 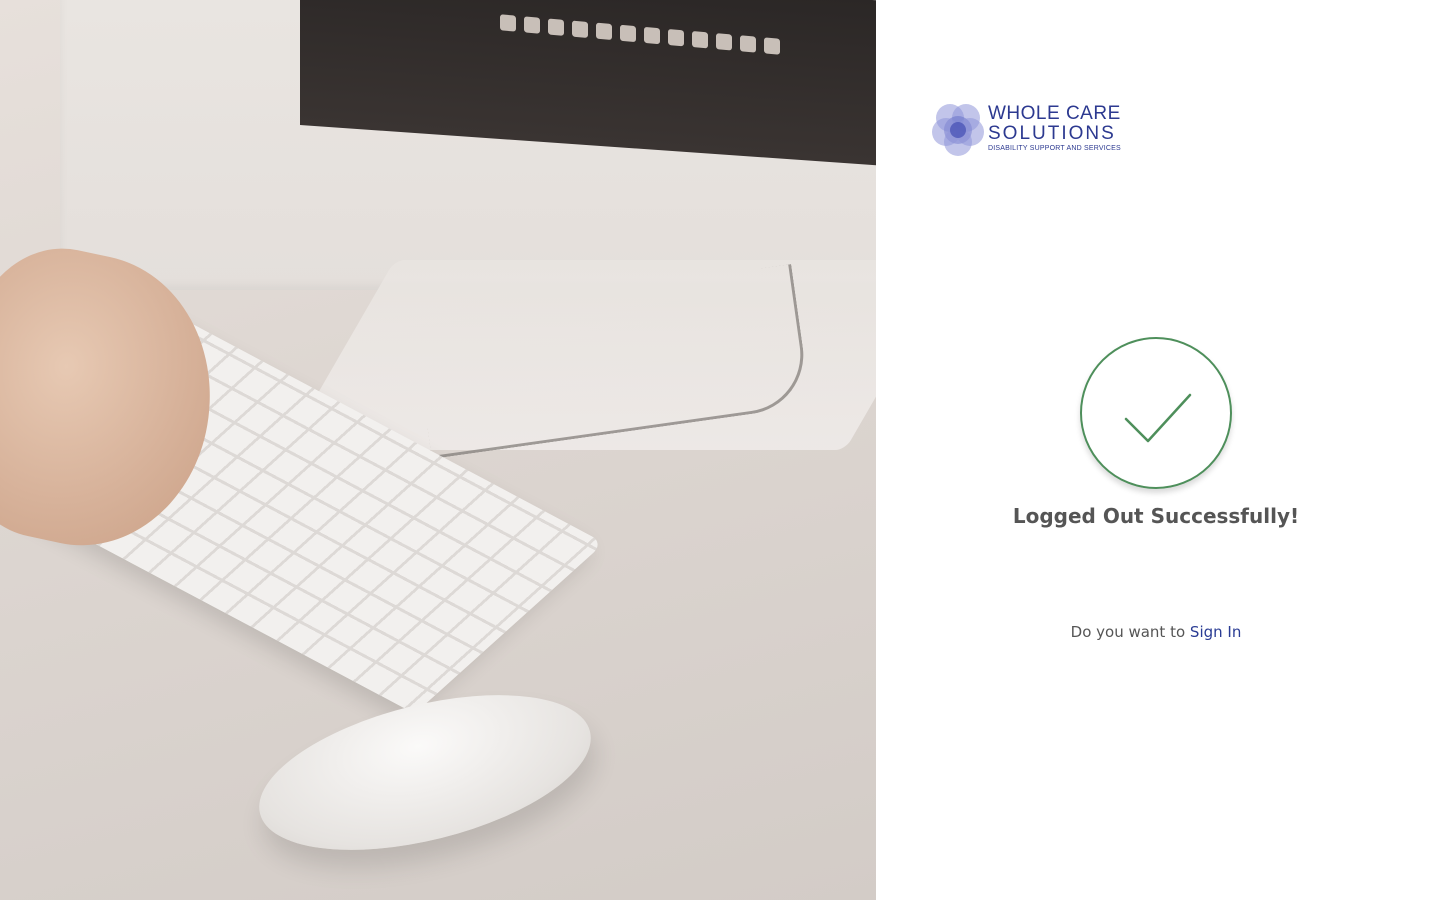 I want to click on signin-prompt-text: Do you want to, so click(x=1130, y=632).